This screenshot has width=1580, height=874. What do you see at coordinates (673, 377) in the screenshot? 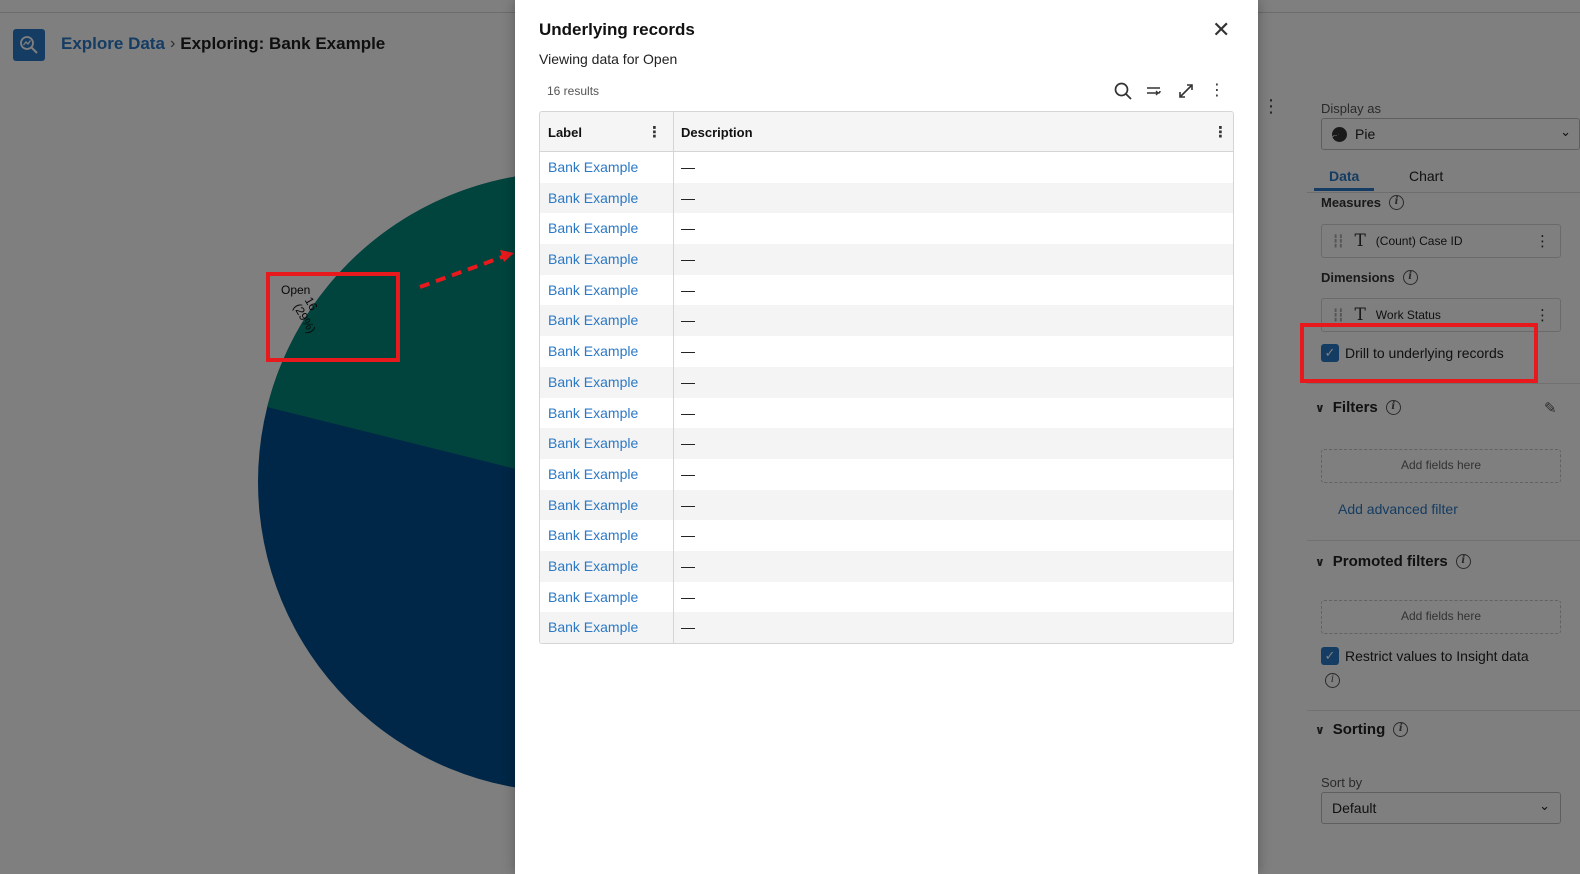
I see `column-divider` at bounding box center [673, 377].